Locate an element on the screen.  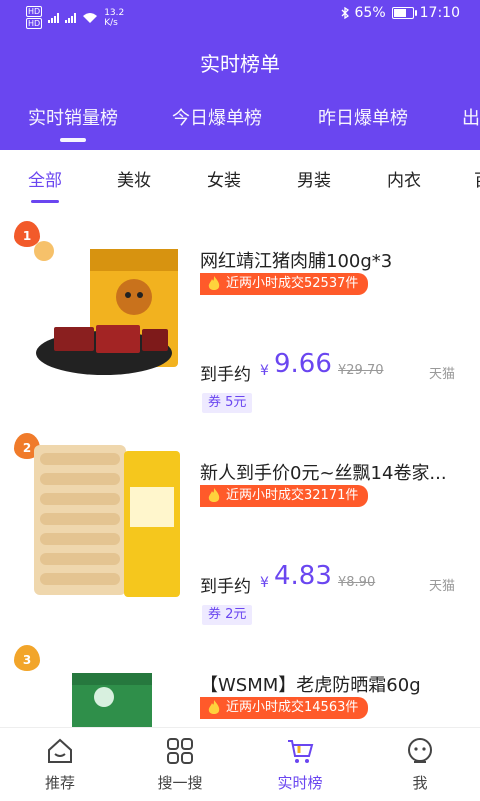
tab-label: 我 is located at coordinates (420, 783).